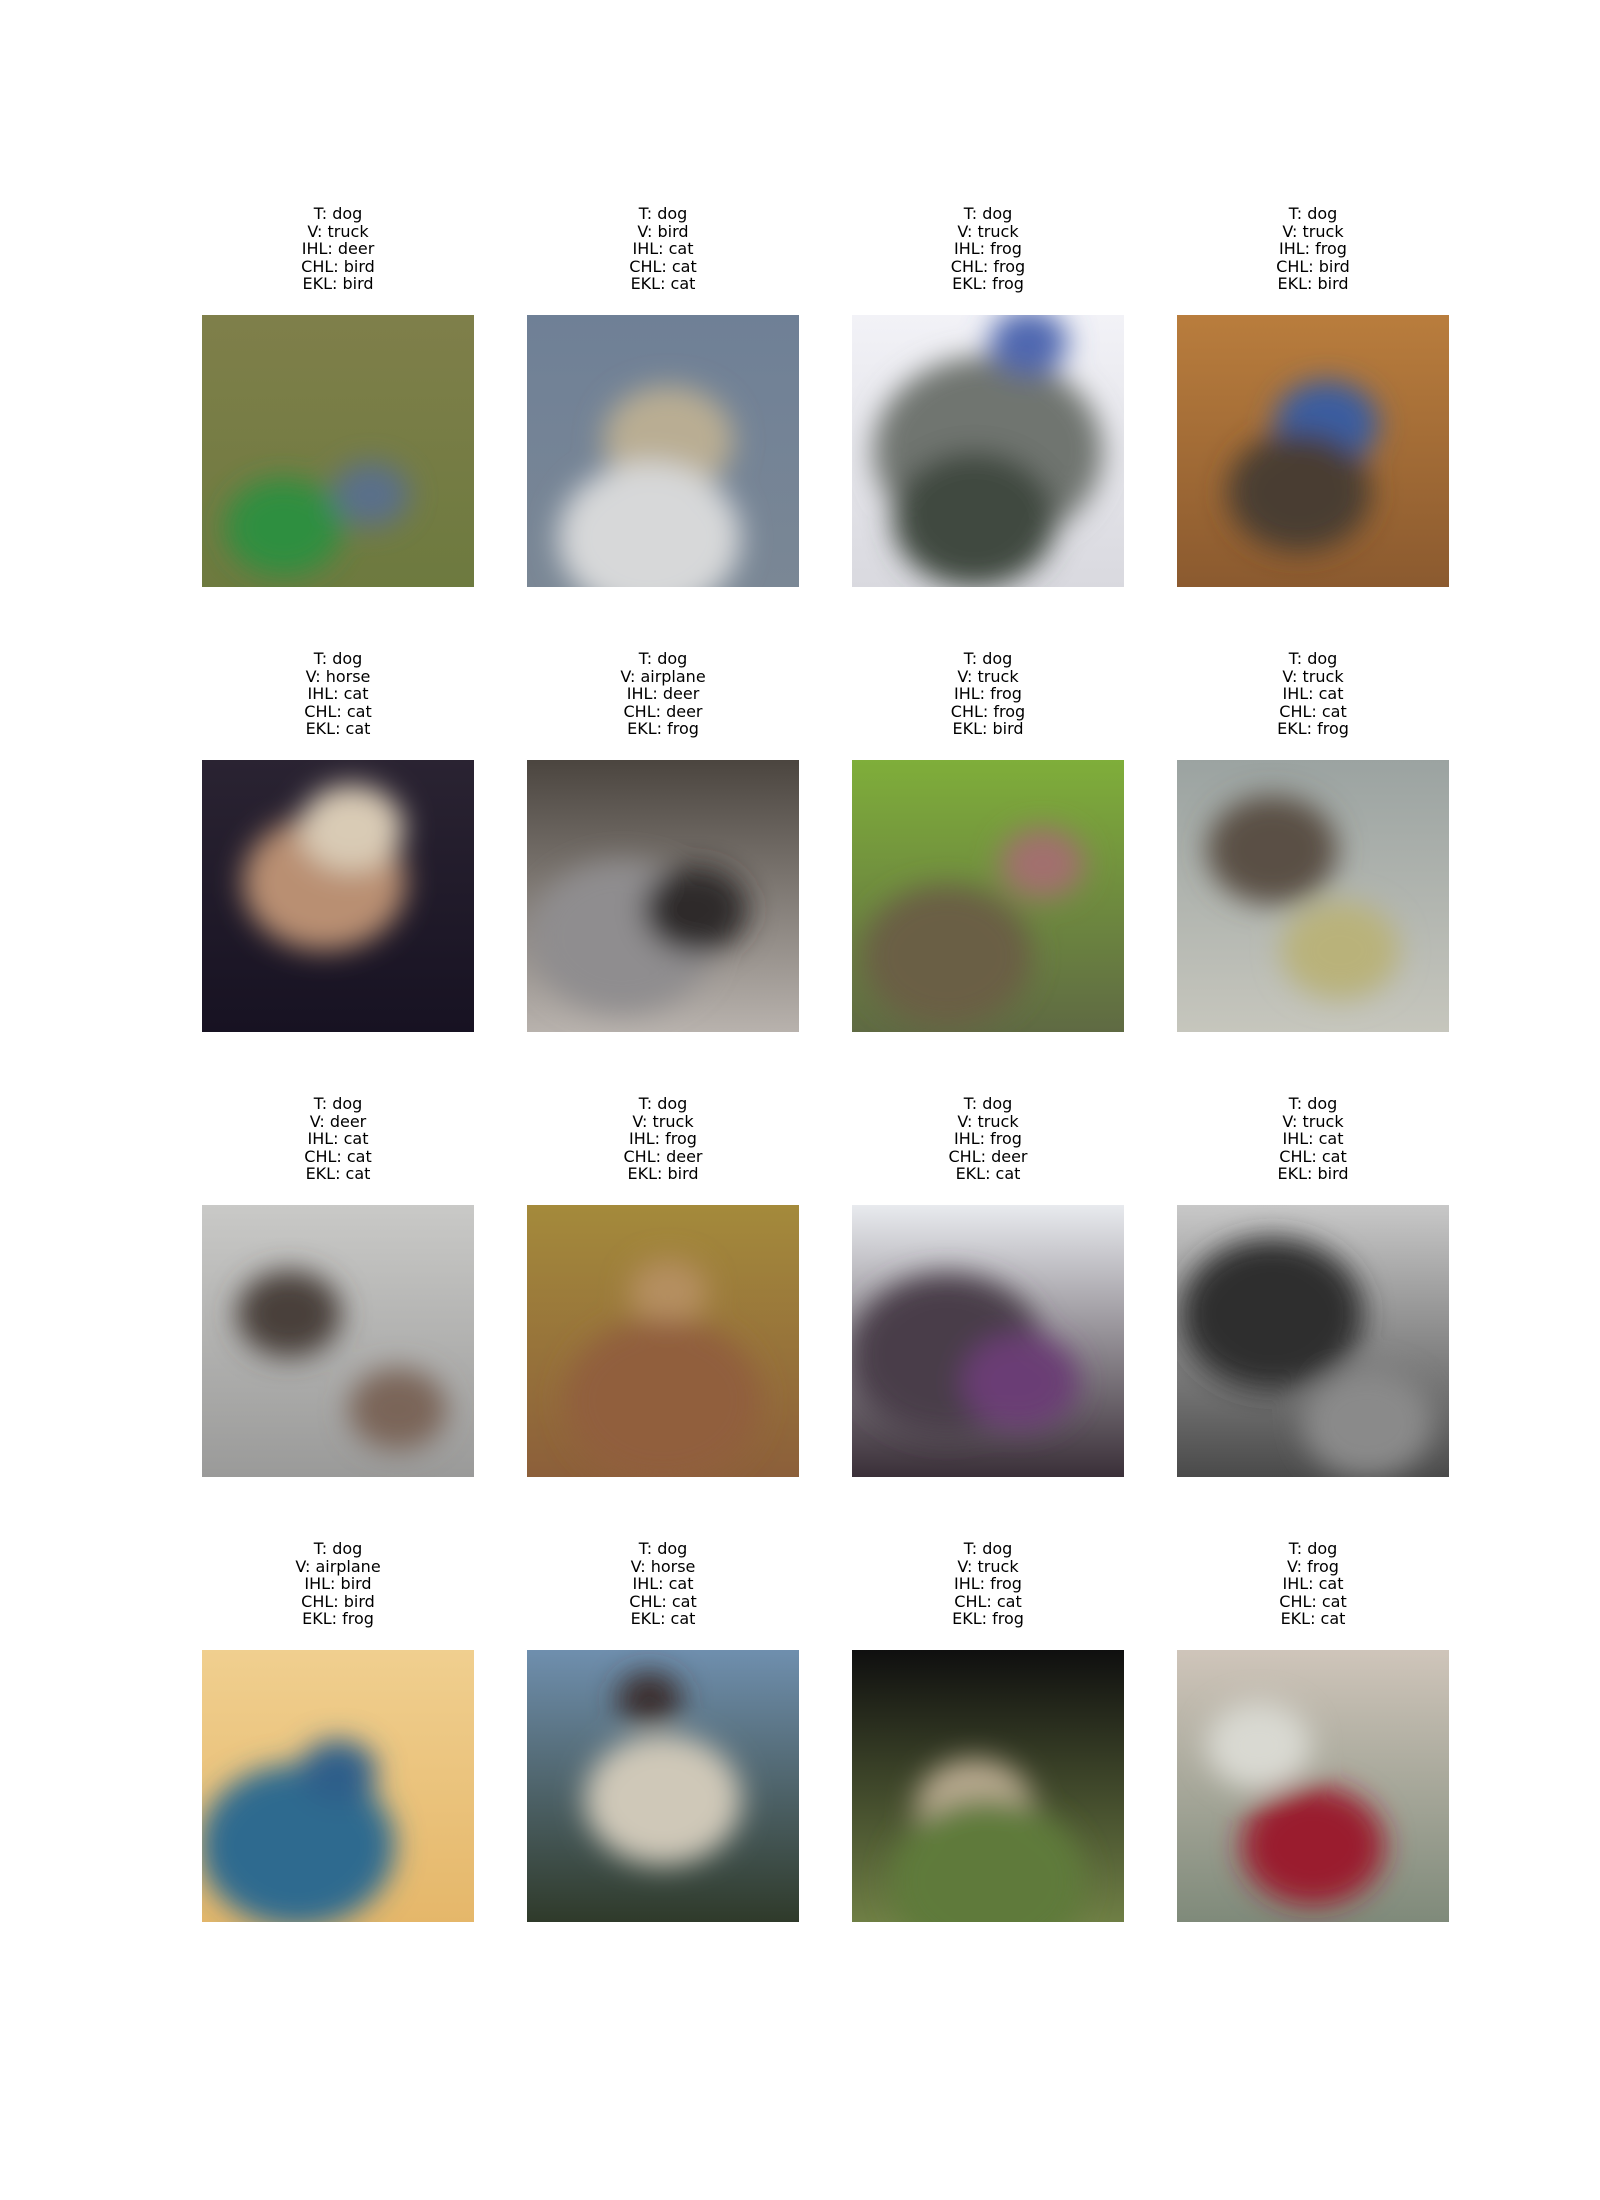 The width and height of the screenshot is (1600, 2200). I want to click on caption-line: V: bird, so click(663, 231).